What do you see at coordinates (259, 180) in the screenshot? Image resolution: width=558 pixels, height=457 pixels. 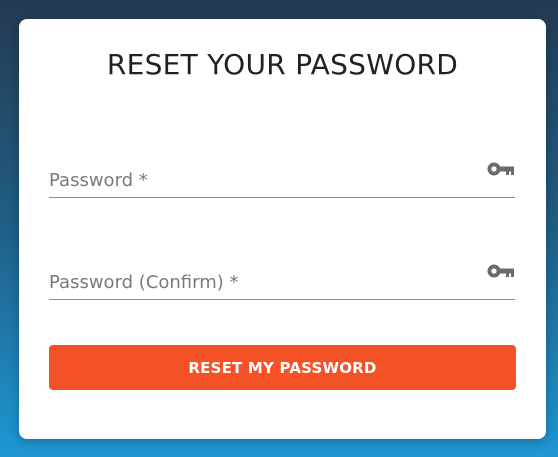 I see `password-input` at bounding box center [259, 180].